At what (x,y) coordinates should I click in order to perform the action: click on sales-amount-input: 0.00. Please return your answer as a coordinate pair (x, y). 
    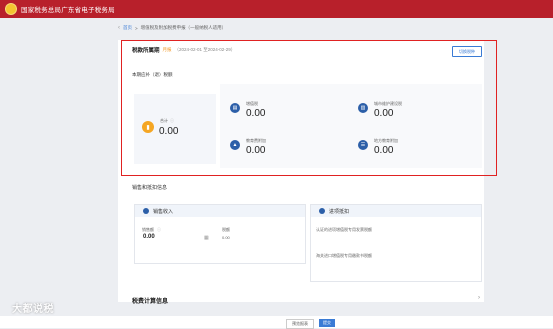
    Looking at the image, I should click on (149, 237).